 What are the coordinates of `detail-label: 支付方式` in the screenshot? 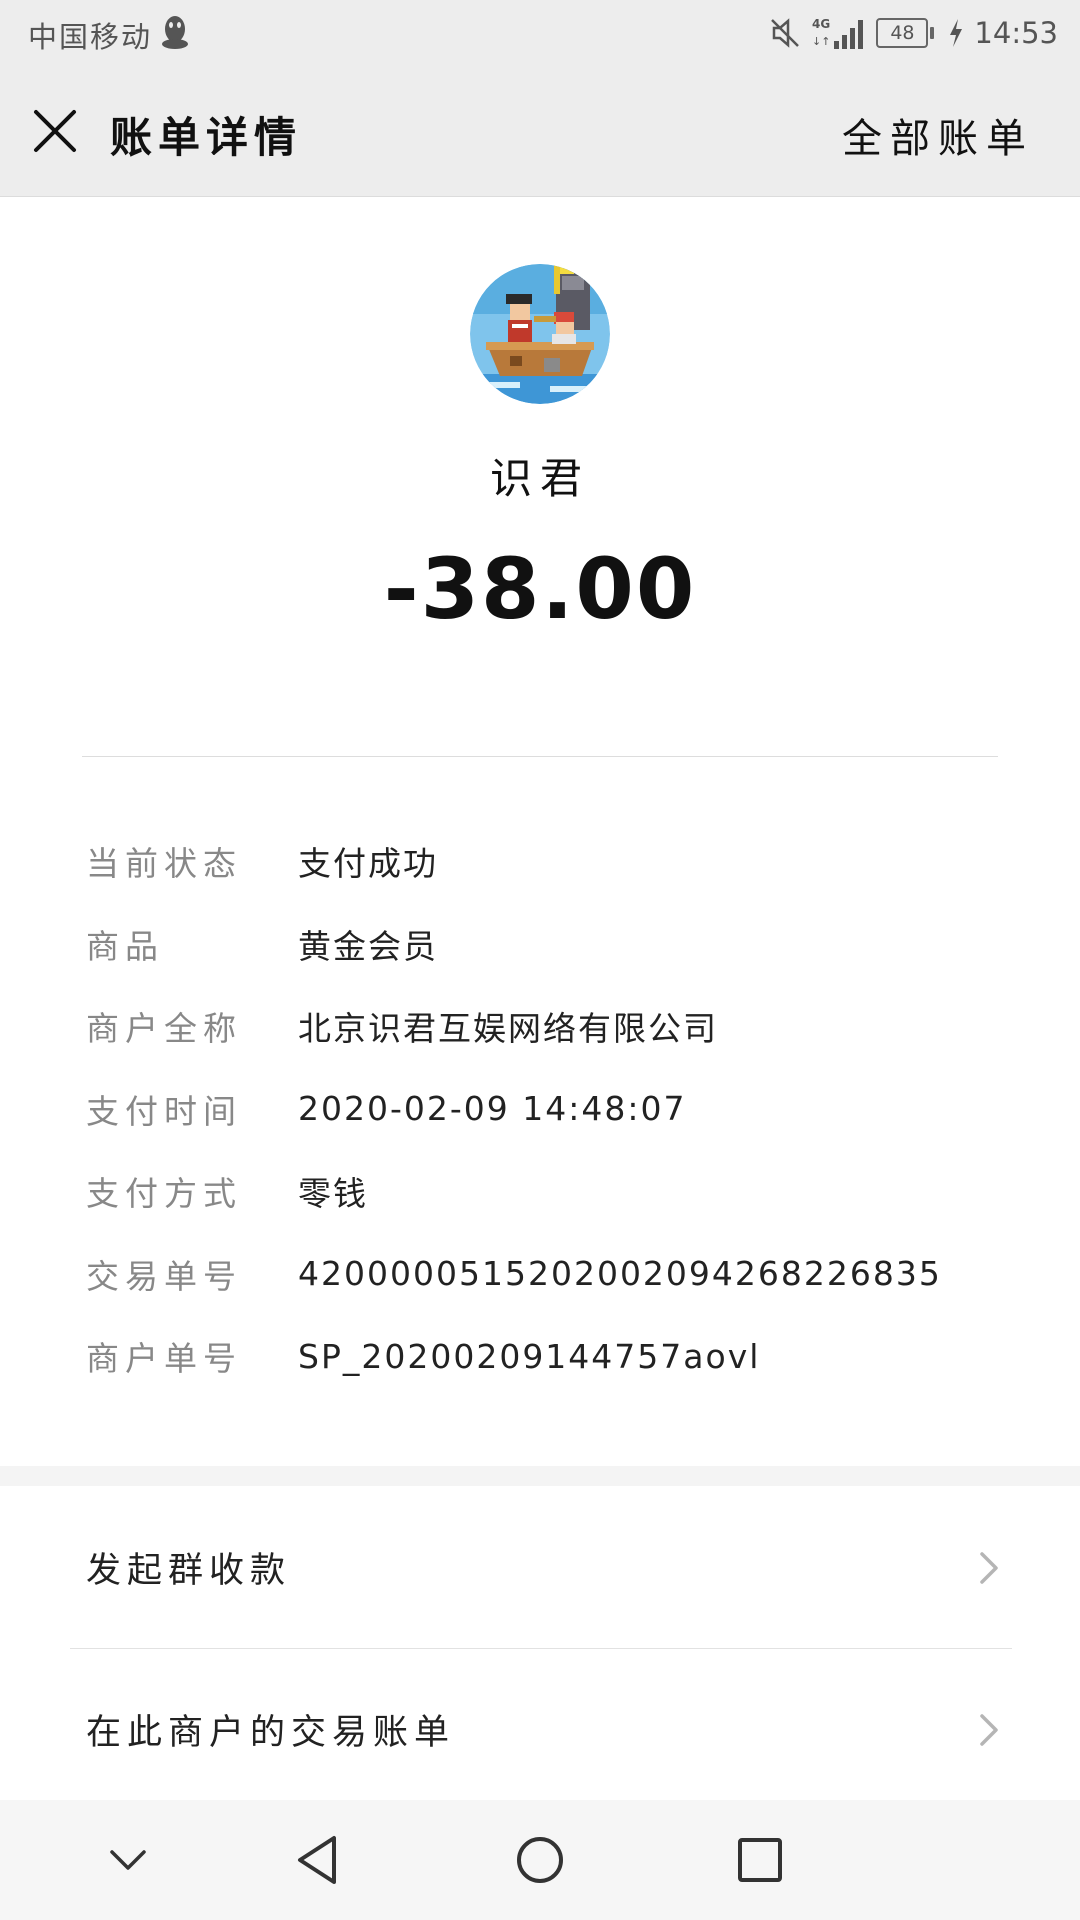 It's located at (164, 1194).